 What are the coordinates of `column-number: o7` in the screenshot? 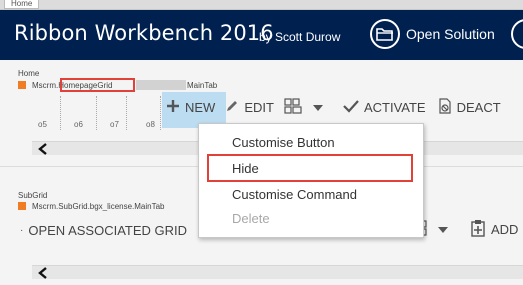 It's located at (114, 124).